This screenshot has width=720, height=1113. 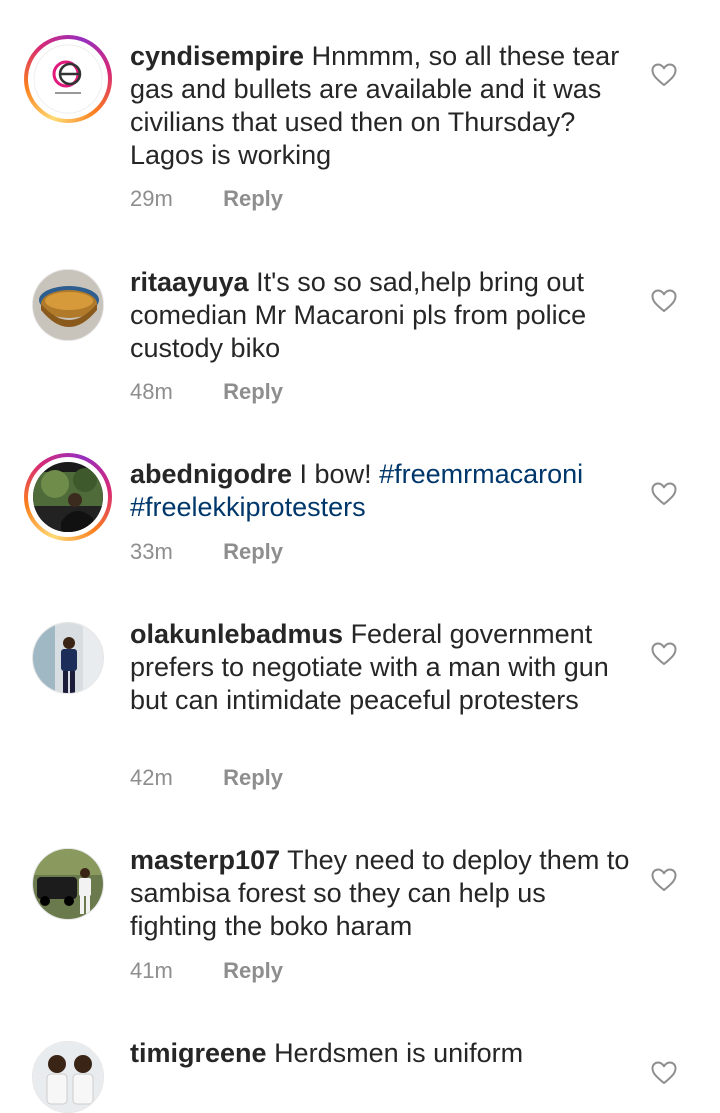 I want to click on comment-text: timigreene Herdsmen is uniform, so click(x=380, y=1053).